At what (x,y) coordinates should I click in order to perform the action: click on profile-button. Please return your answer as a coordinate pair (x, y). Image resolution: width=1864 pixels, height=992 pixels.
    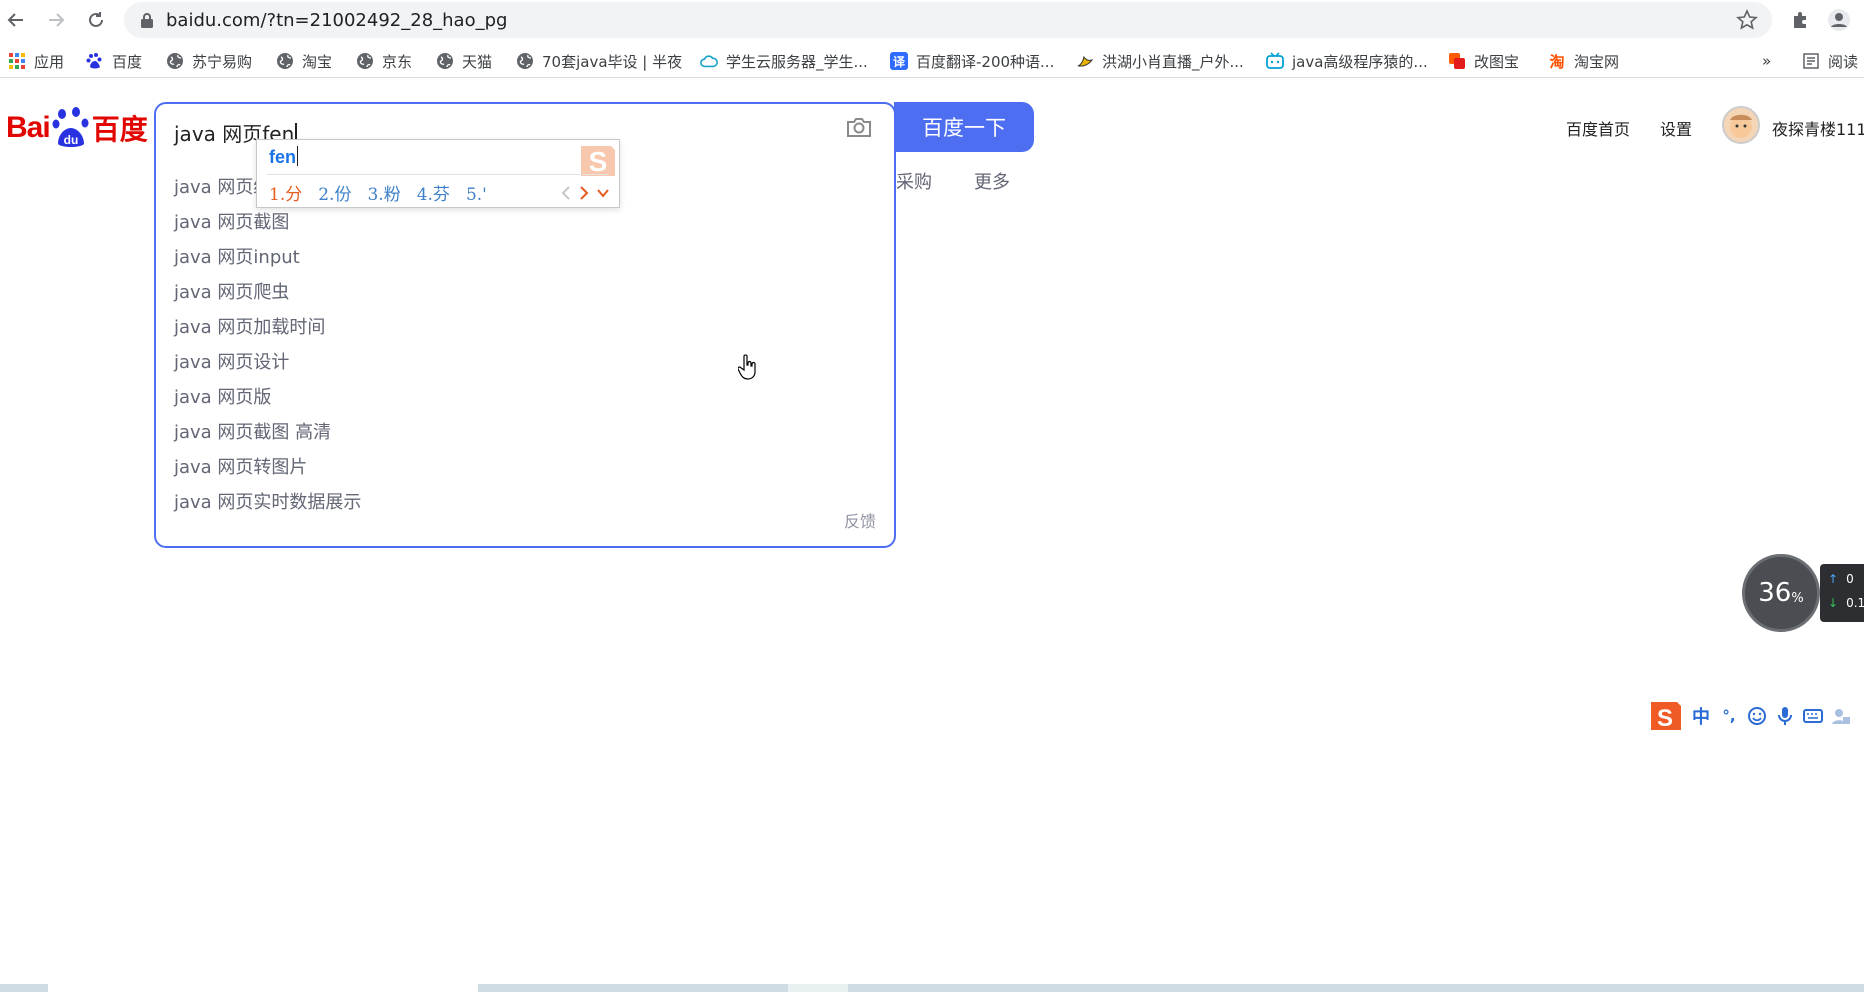
    Looking at the image, I should click on (1839, 20).